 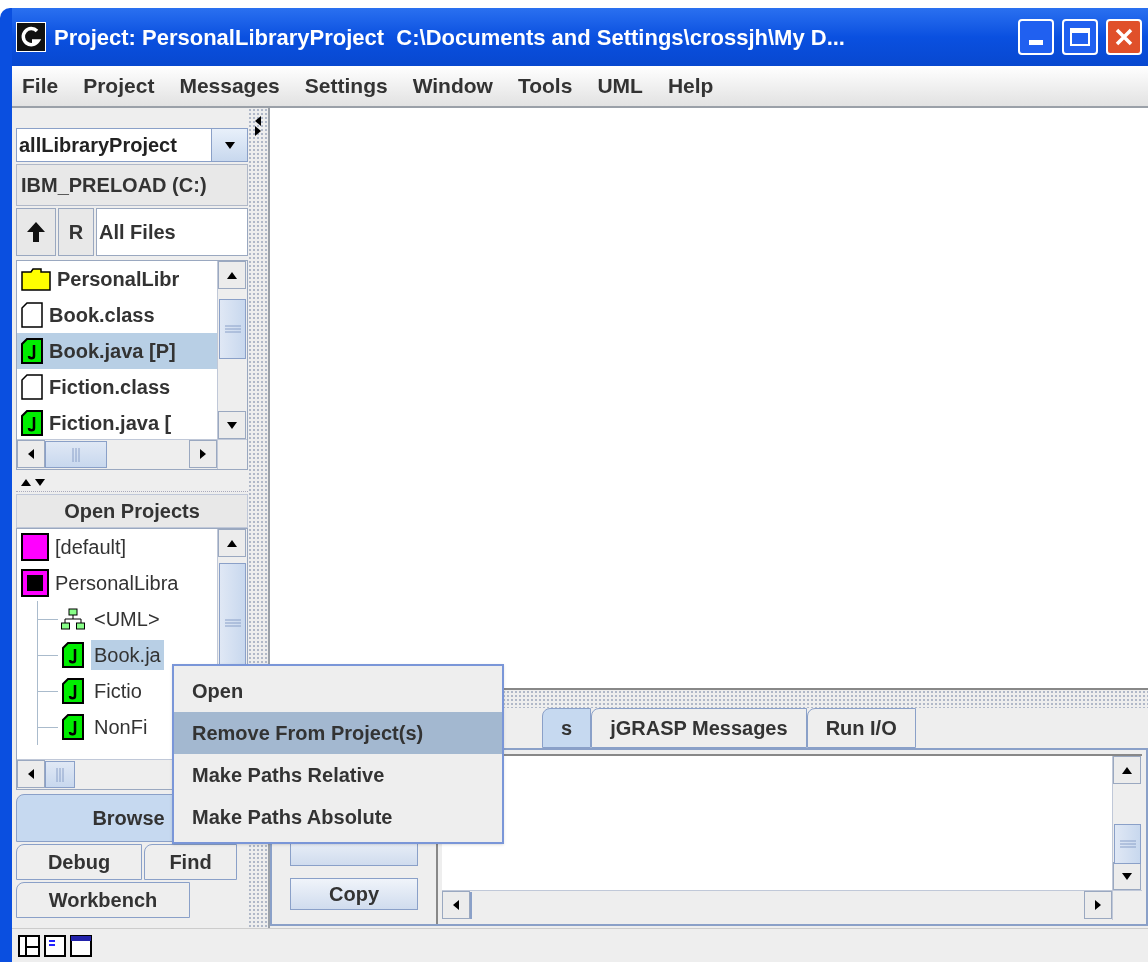 What do you see at coordinates (36, 279) in the screenshot?
I see `folder-icon` at bounding box center [36, 279].